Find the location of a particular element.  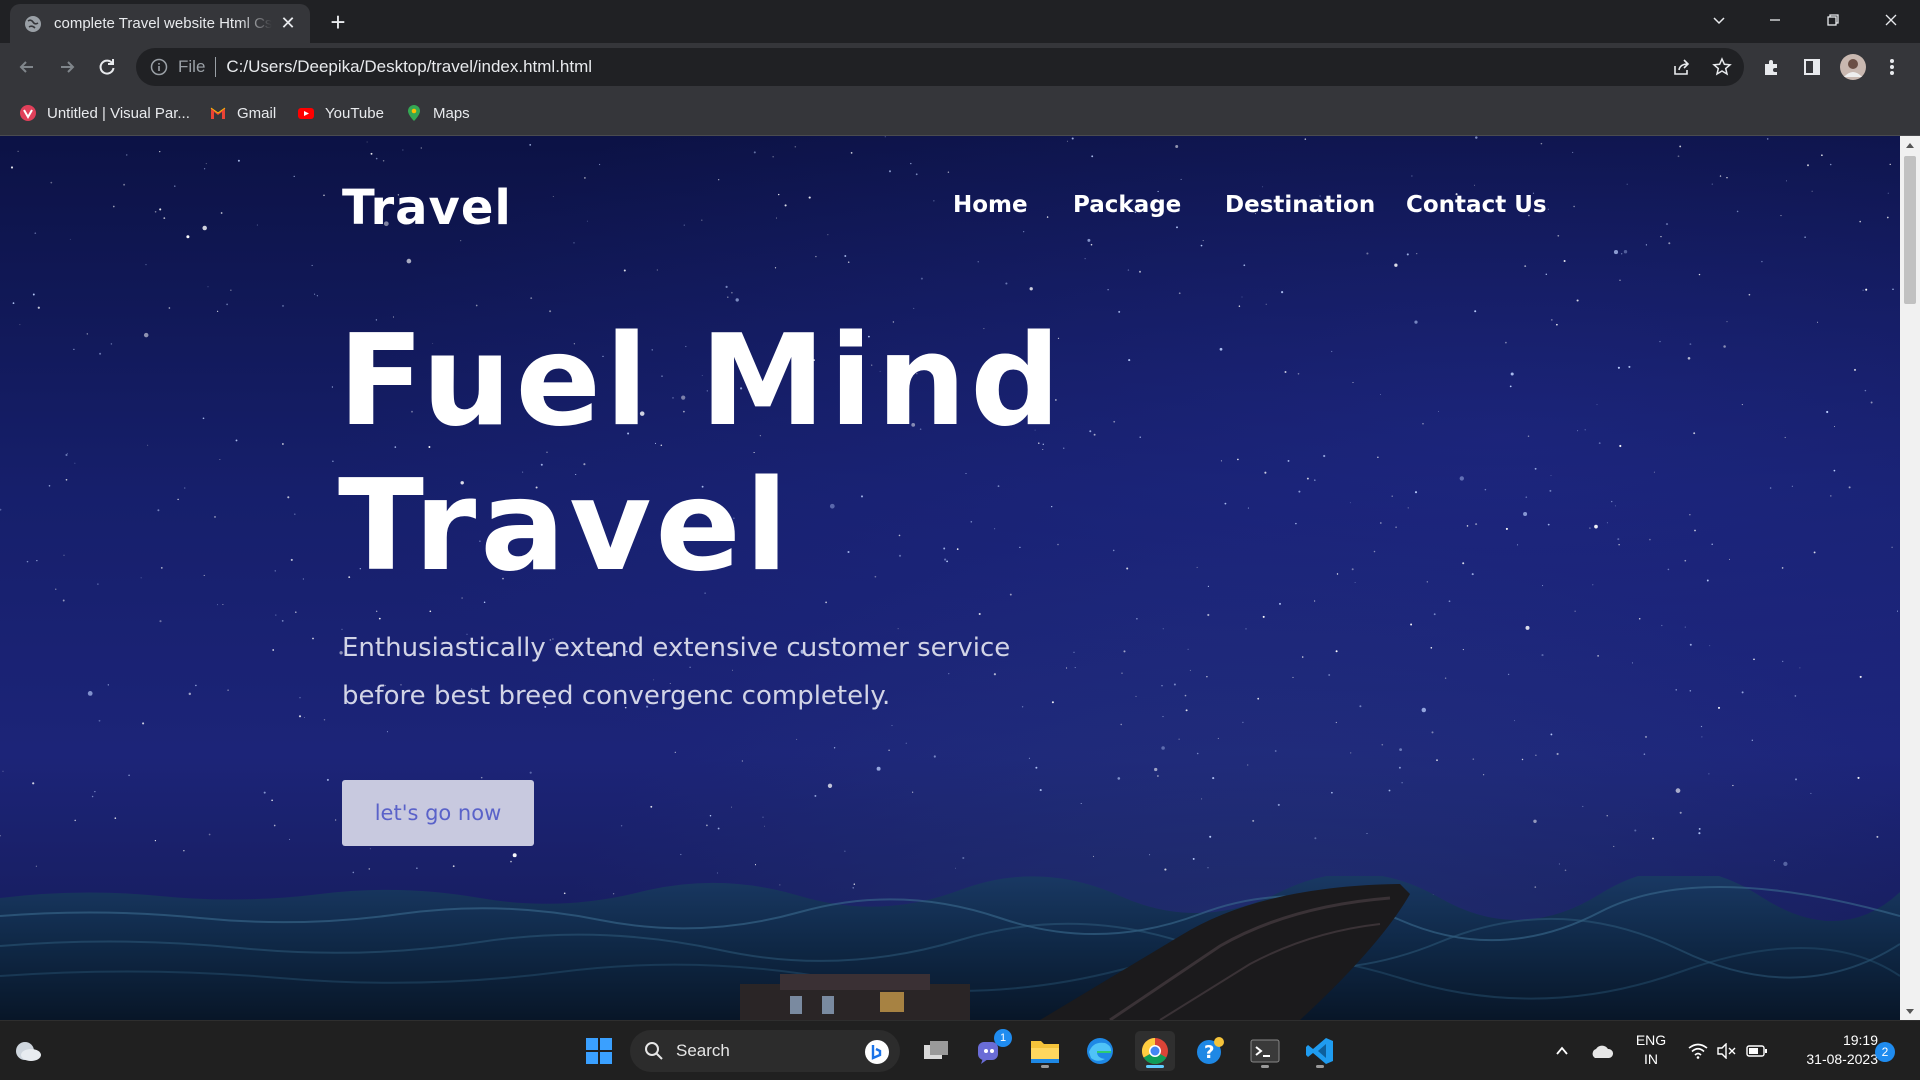

chrome-icon is located at coordinates (1155, 1051).